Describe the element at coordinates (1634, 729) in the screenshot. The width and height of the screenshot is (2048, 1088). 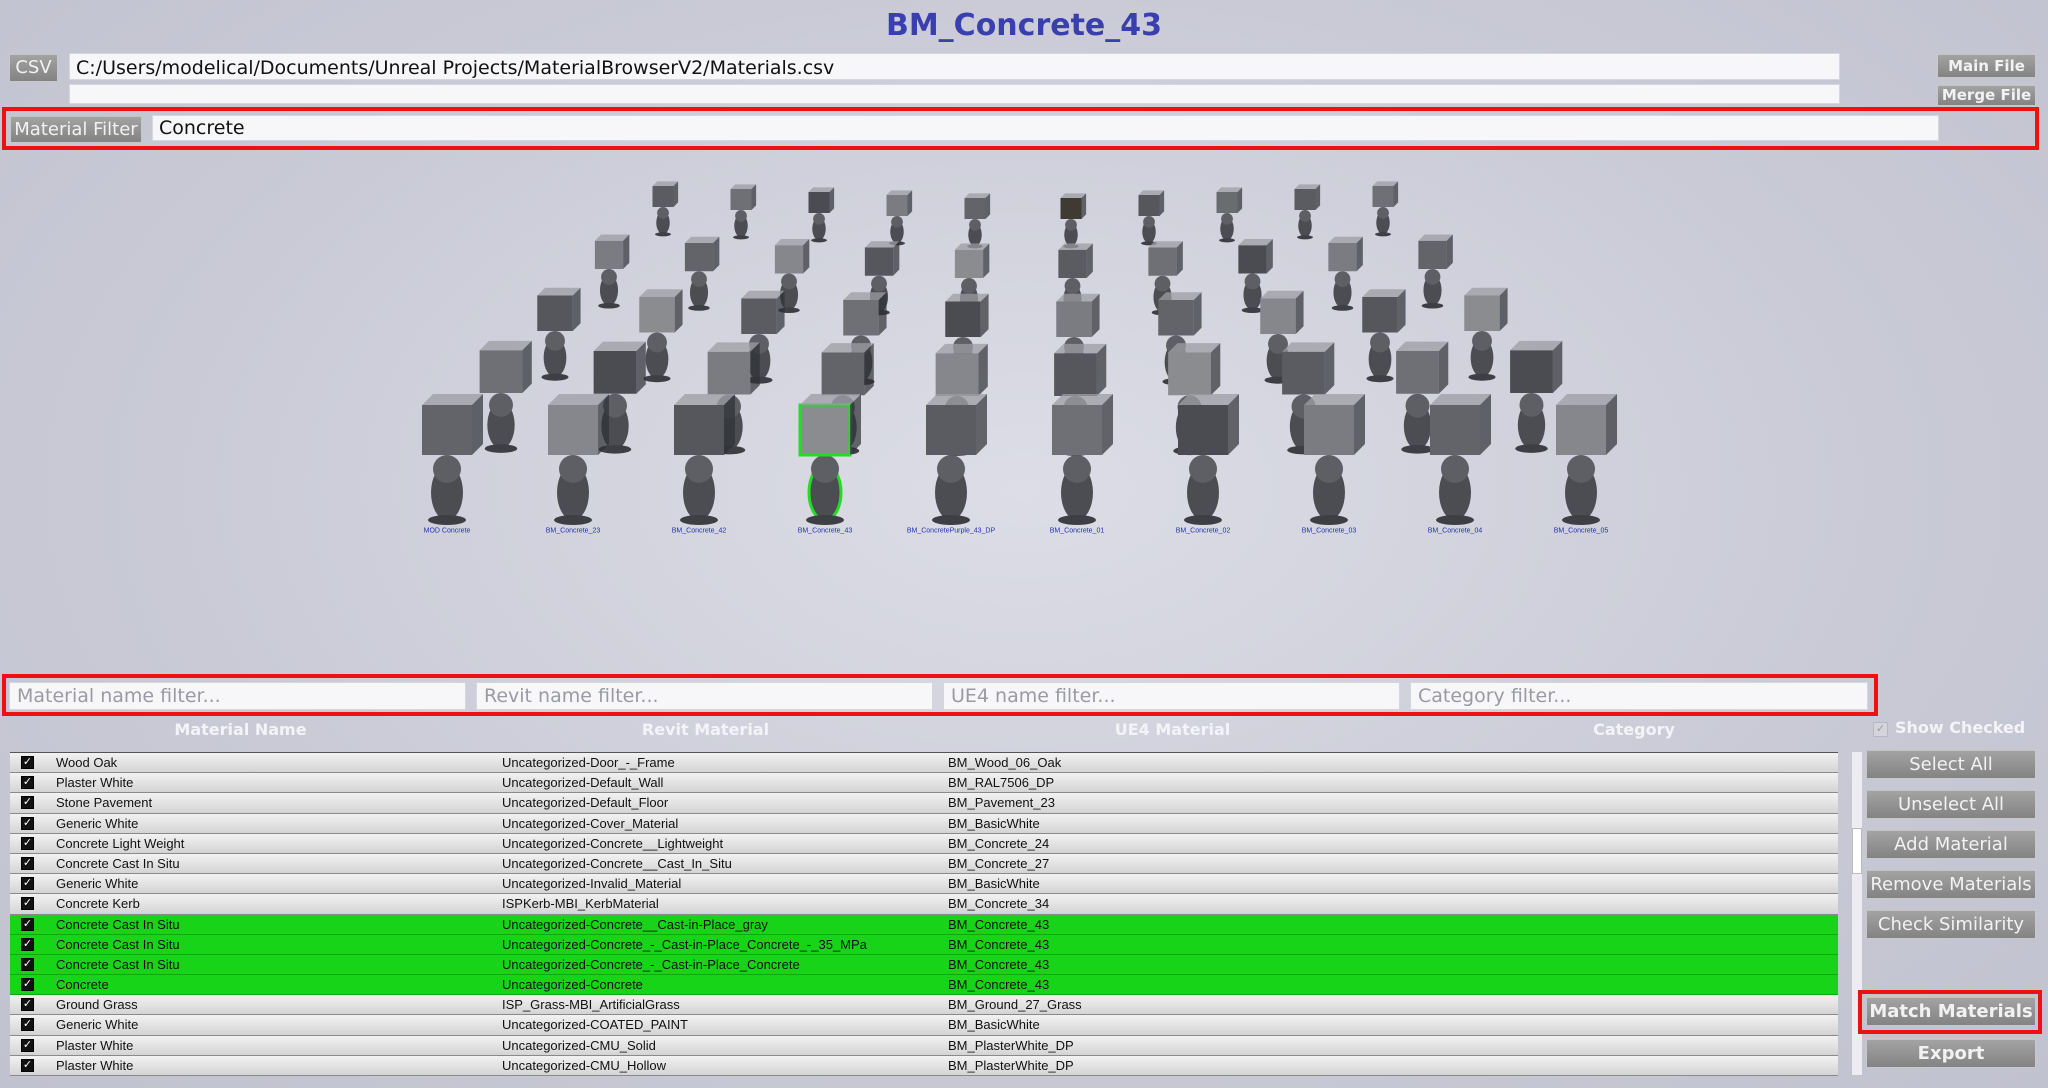
I see `column-category: Category` at that location.